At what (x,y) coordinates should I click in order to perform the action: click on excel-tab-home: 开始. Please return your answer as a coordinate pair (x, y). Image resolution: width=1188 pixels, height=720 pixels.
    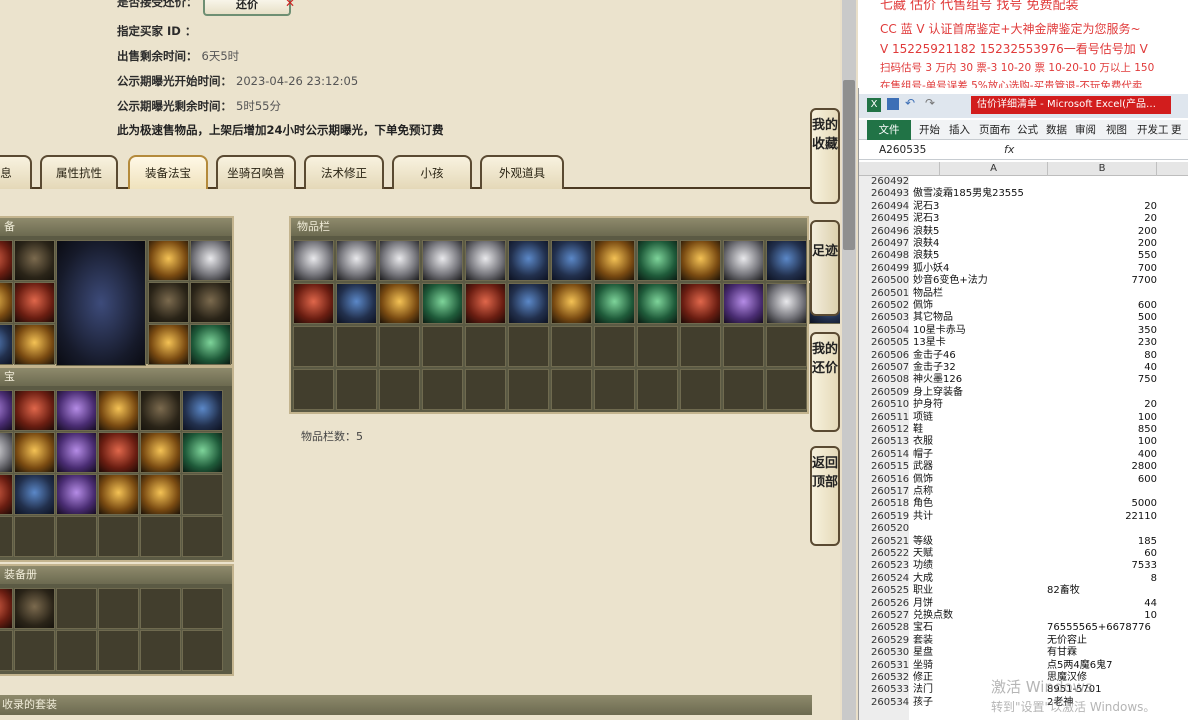
    Looking at the image, I should click on (929, 130).